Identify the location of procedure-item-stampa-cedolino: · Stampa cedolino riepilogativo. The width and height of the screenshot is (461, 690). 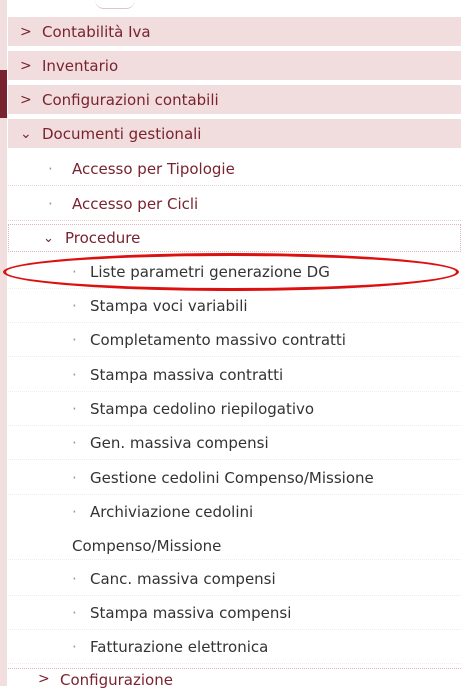
(234, 409).